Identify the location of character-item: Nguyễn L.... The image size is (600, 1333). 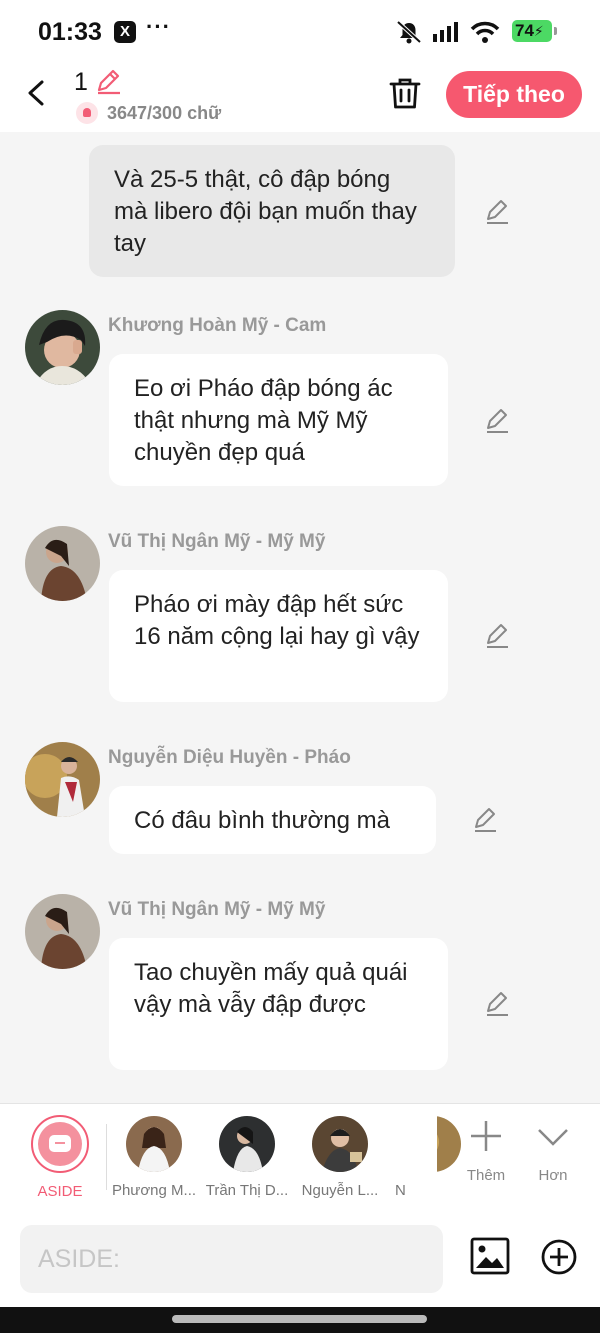
(340, 1157).